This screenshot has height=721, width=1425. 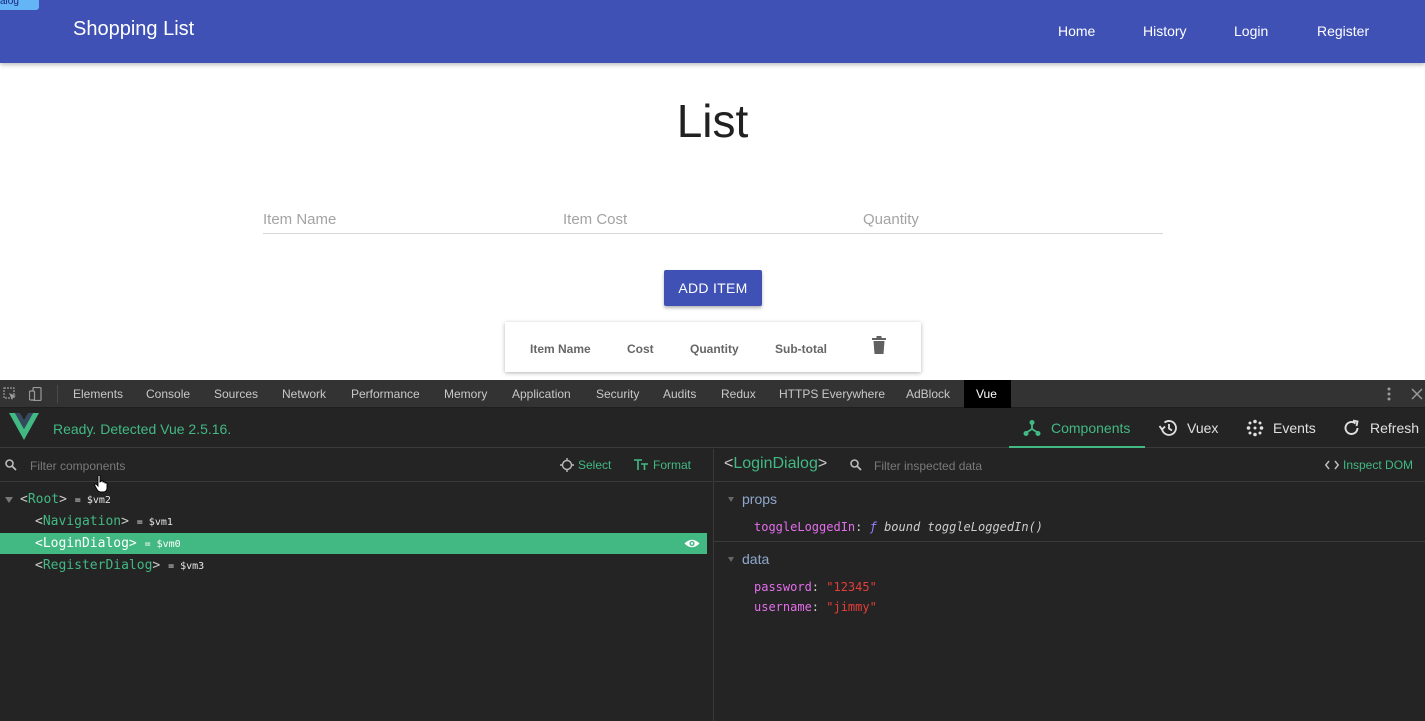 What do you see at coordinates (9, 3) in the screenshot?
I see `component-tooltip-text: alog` at bounding box center [9, 3].